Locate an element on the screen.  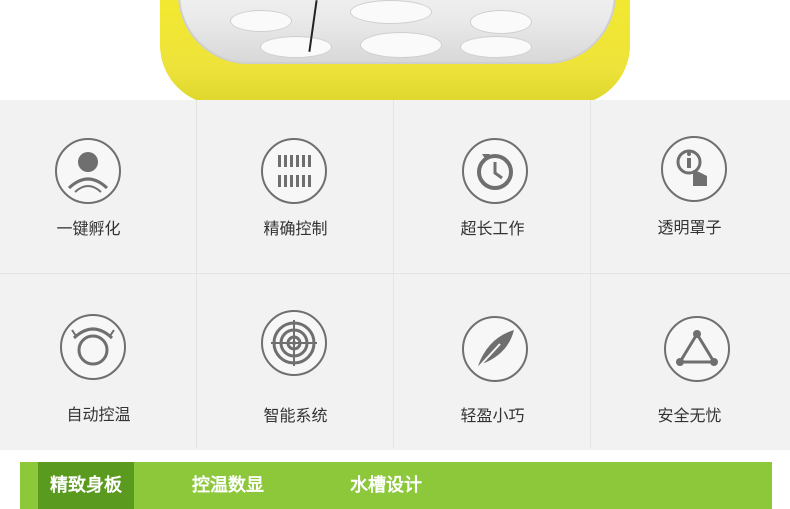
feature-cell: 自动控温 is located at coordinates (98, 361).